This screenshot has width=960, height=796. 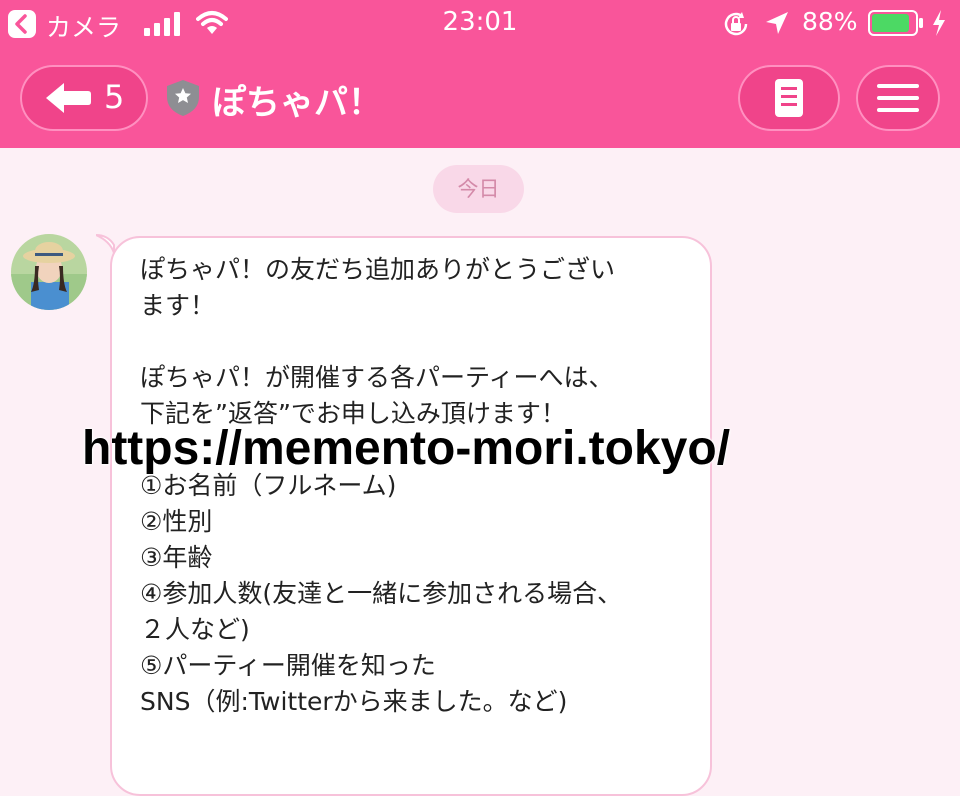 I want to click on charging-icon, so click(x=939, y=23).